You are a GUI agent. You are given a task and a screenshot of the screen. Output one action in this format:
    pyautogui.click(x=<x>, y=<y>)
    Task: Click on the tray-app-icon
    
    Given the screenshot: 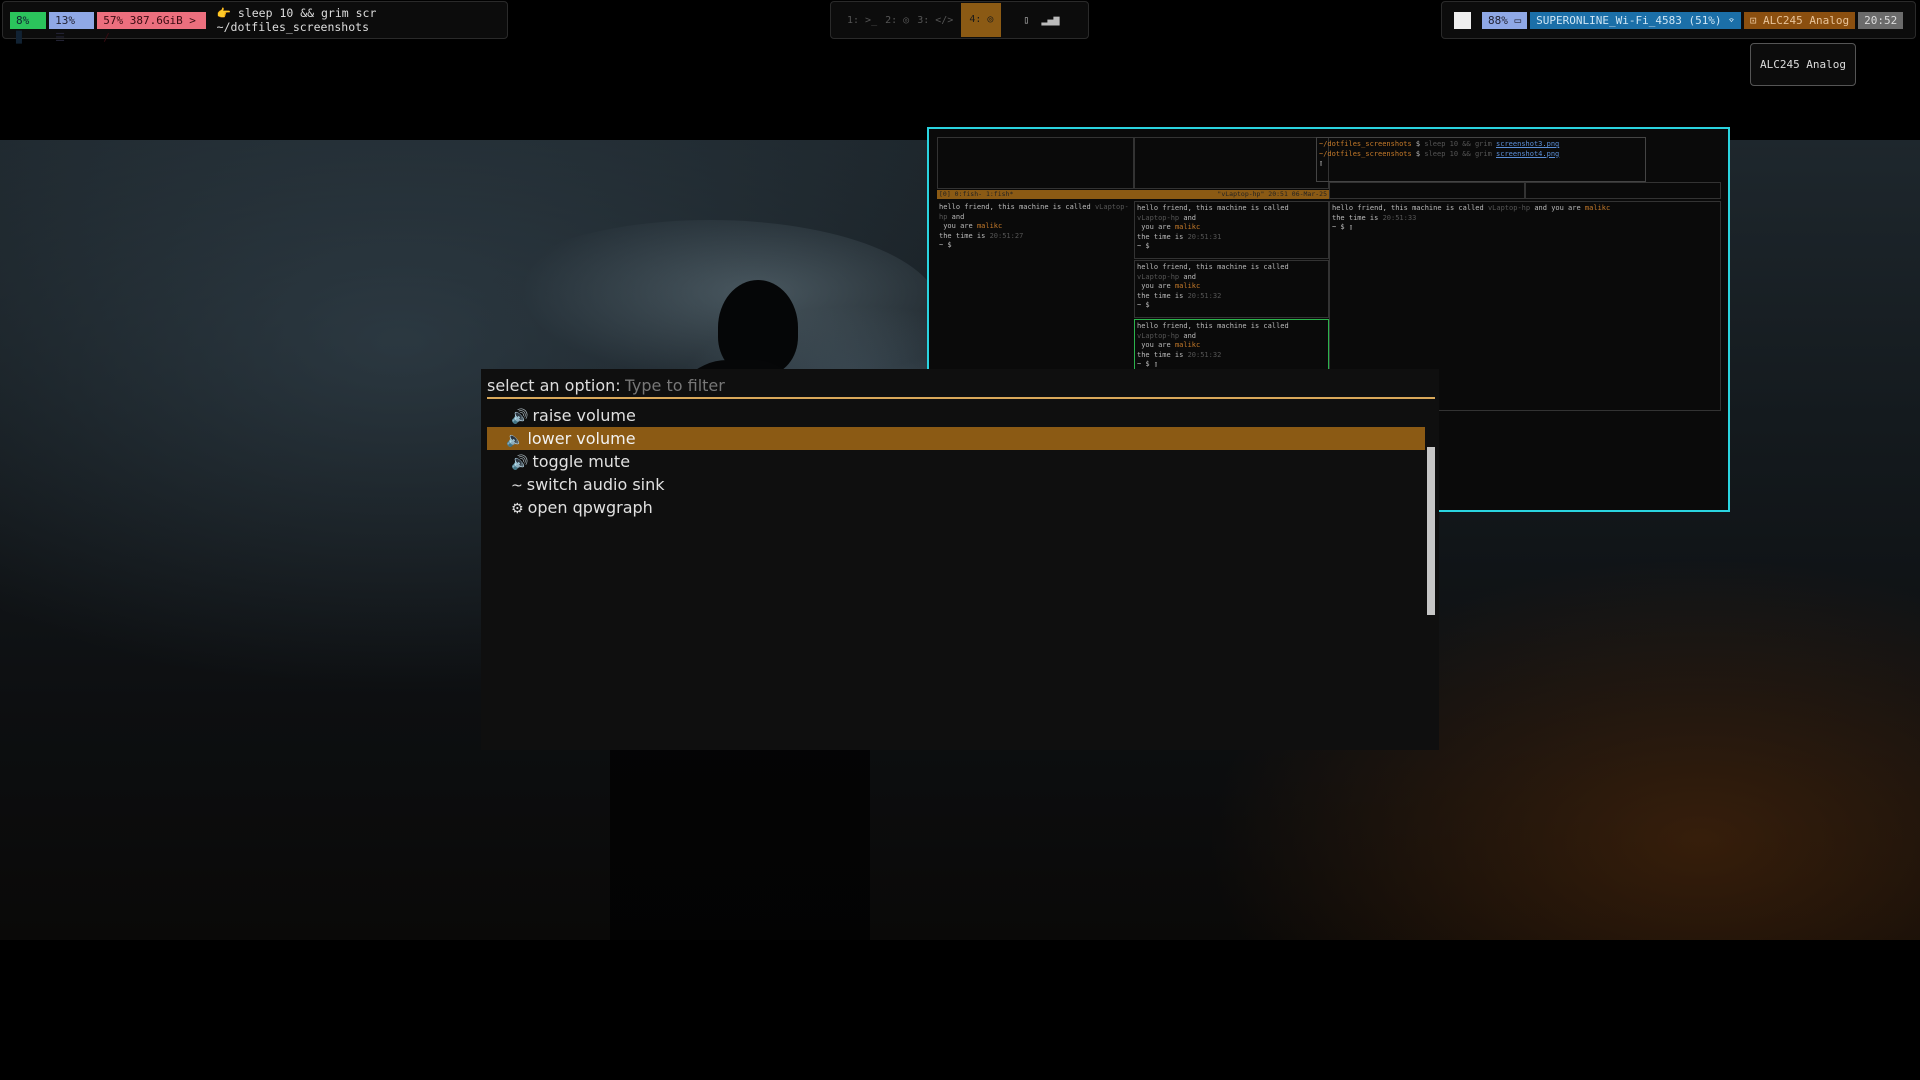 What is the action you would take?
    pyautogui.click(x=1462, y=20)
    